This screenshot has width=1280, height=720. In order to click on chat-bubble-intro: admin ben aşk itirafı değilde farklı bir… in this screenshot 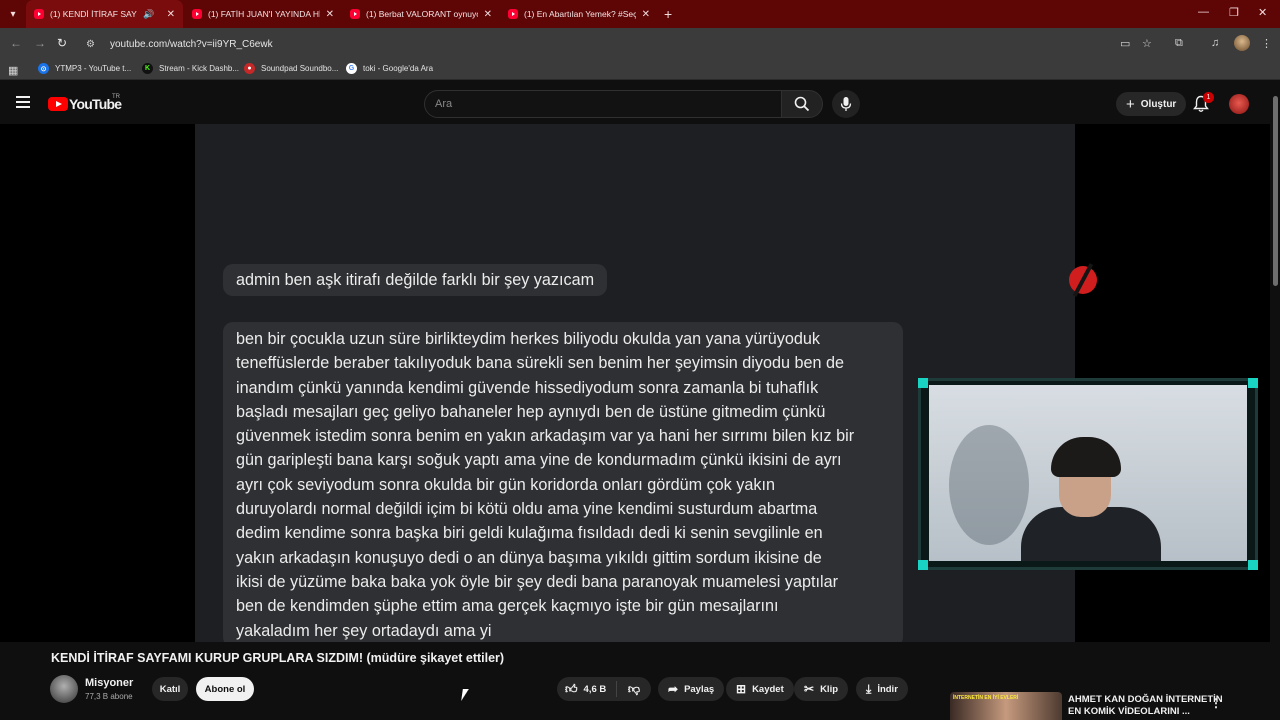, I will do `click(415, 280)`.